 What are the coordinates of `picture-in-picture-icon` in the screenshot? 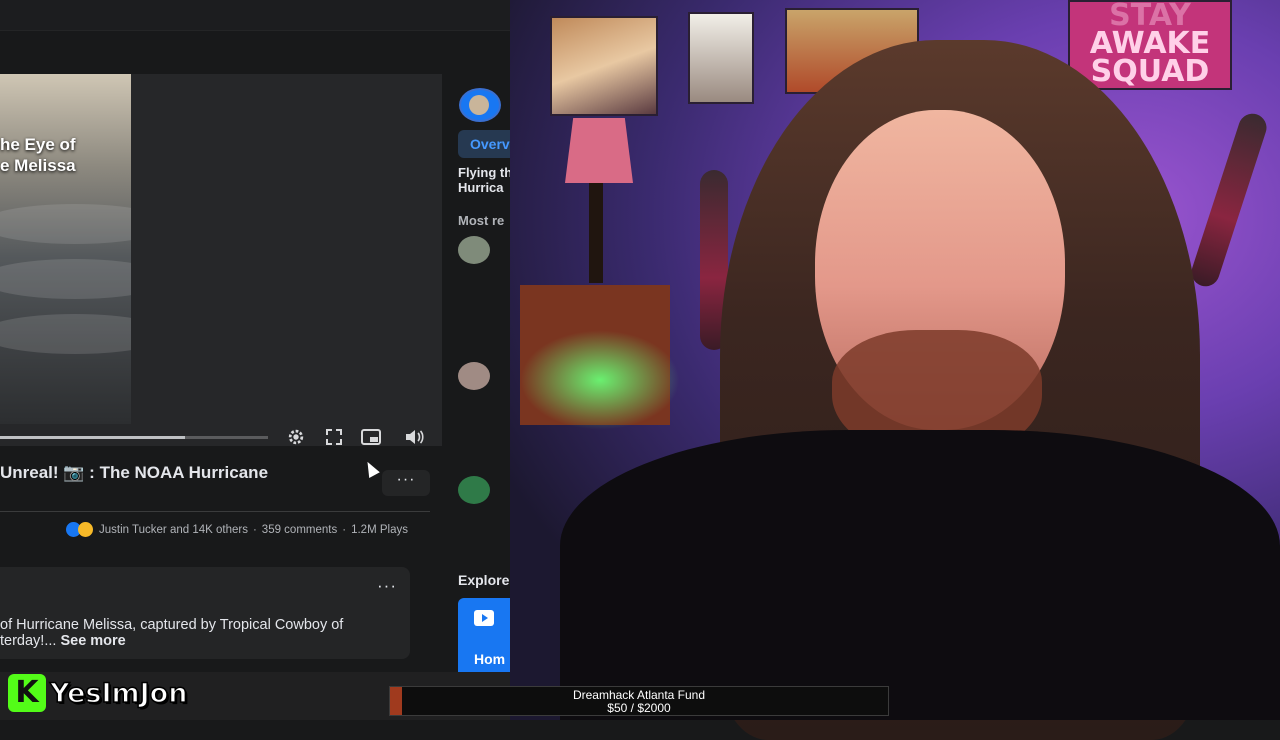 It's located at (371, 437).